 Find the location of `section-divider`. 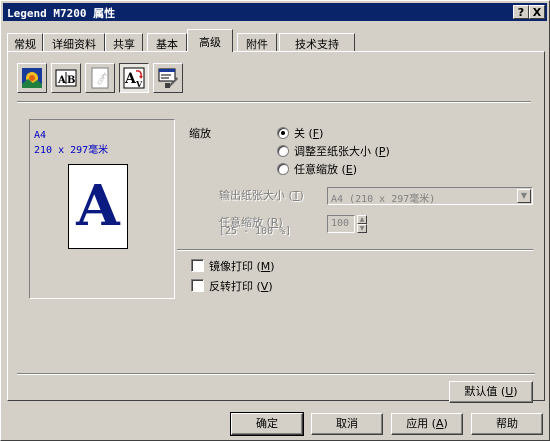

section-divider is located at coordinates (355, 250).